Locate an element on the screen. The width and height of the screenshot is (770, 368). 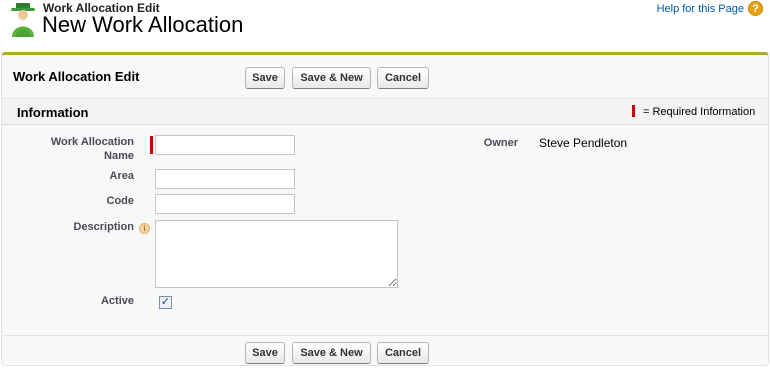
work-allocation-name-label-line2: Name is located at coordinates (119, 156).